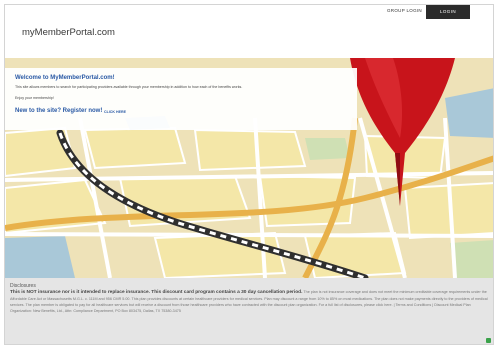  What do you see at coordinates (249, 13) in the screenshot?
I see `top-bar: GROUP LOGIN LOGIN` at bounding box center [249, 13].